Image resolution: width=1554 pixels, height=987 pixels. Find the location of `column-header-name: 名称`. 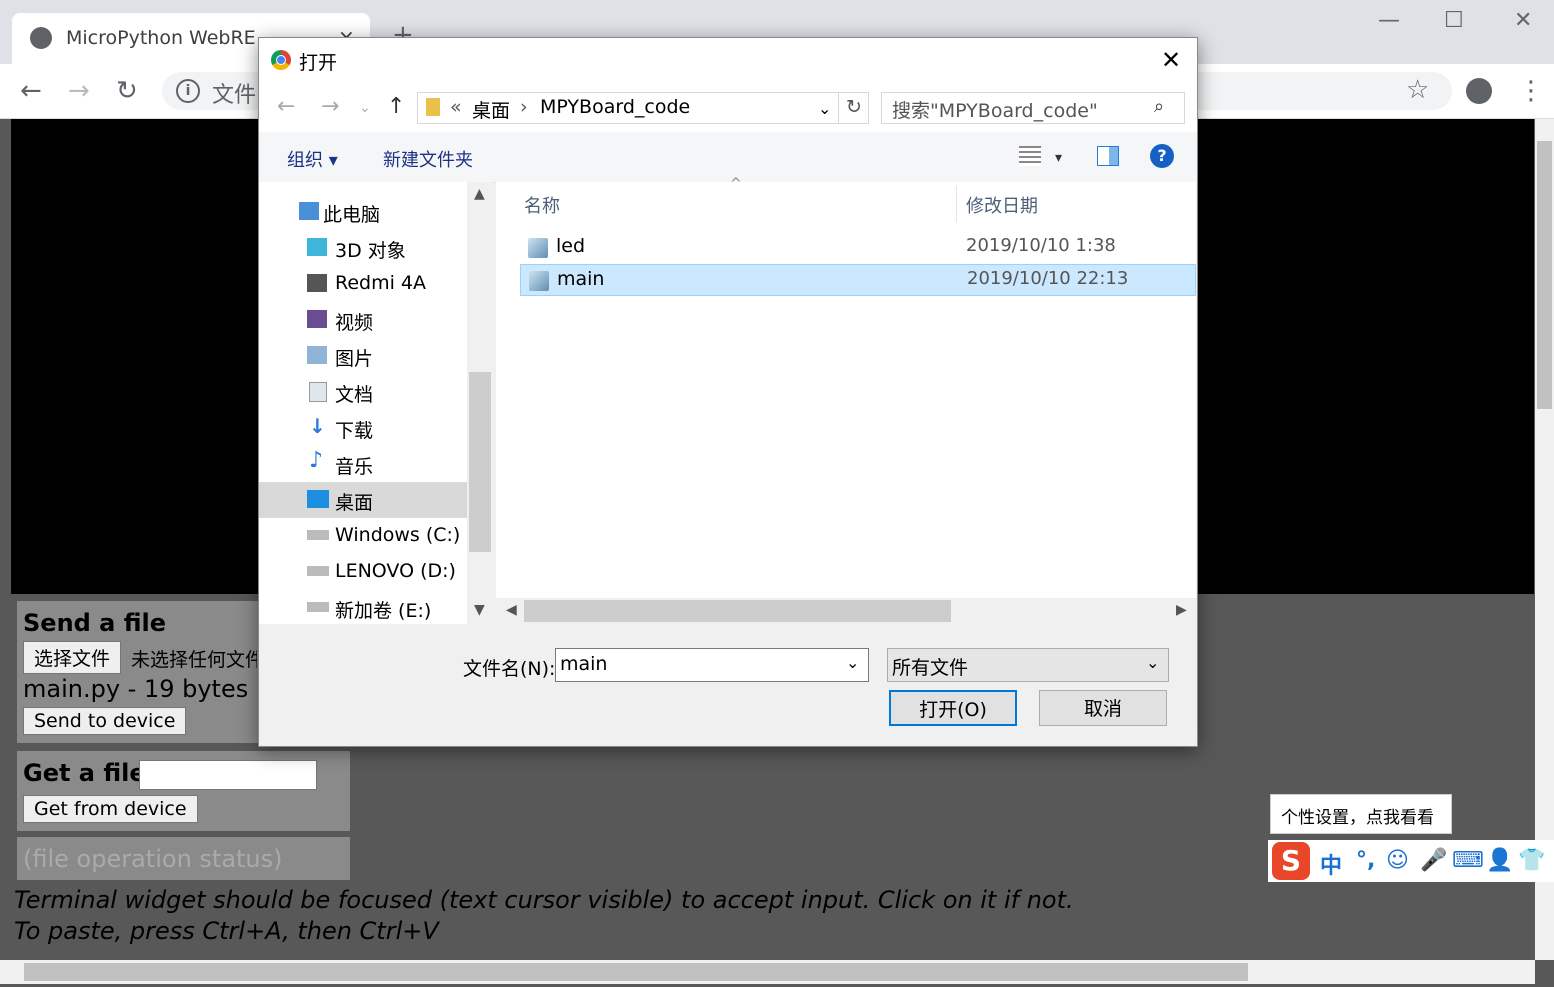

column-header-name: 名称 is located at coordinates (542, 205).